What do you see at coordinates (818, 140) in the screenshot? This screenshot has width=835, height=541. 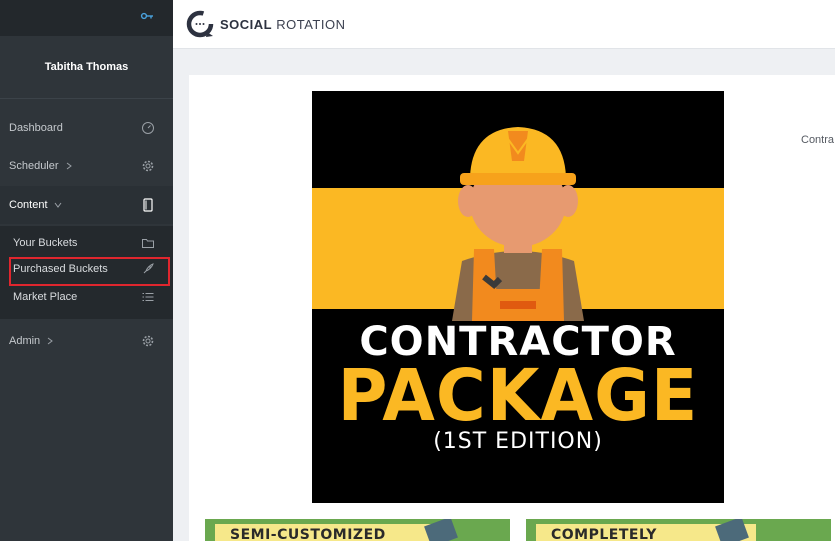 I see `package-title-truncated: Contra` at bounding box center [818, 140].